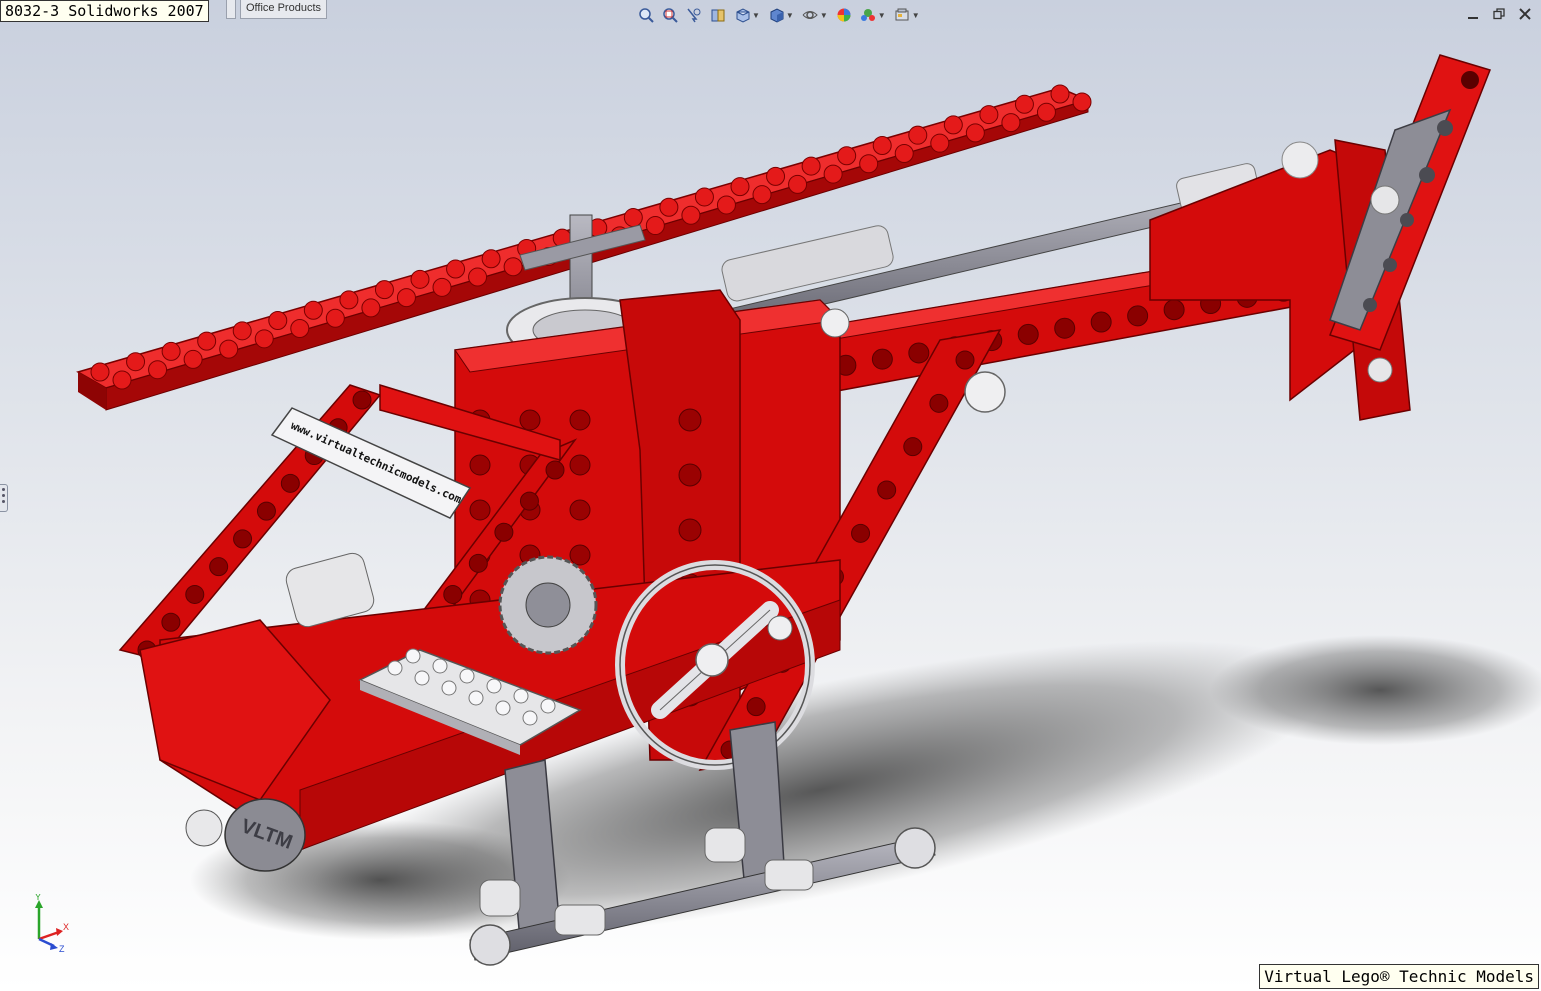 This screenshot has height=991, width=1541. What do you see at coordinates (62, 949) in the screenshot?
I see `triad-z-label: Z` at bounding box center [62, 949].